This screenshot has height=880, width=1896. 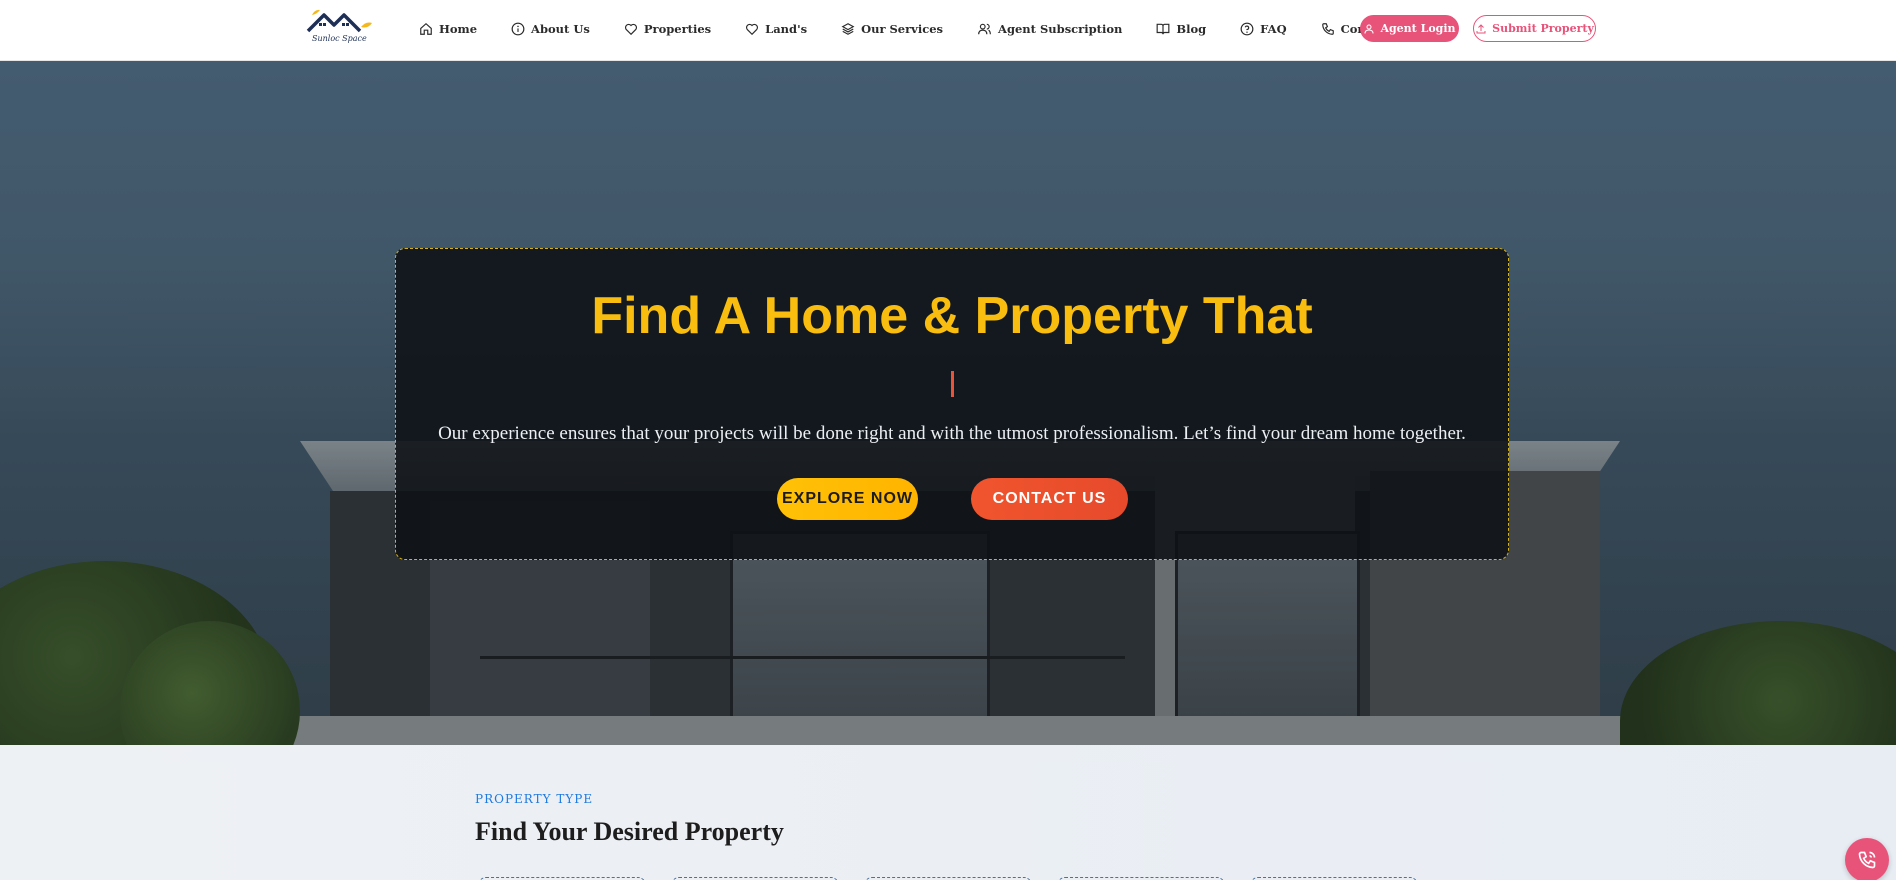 I want to click on nav-label: Land's, so click(x=786, y=29).